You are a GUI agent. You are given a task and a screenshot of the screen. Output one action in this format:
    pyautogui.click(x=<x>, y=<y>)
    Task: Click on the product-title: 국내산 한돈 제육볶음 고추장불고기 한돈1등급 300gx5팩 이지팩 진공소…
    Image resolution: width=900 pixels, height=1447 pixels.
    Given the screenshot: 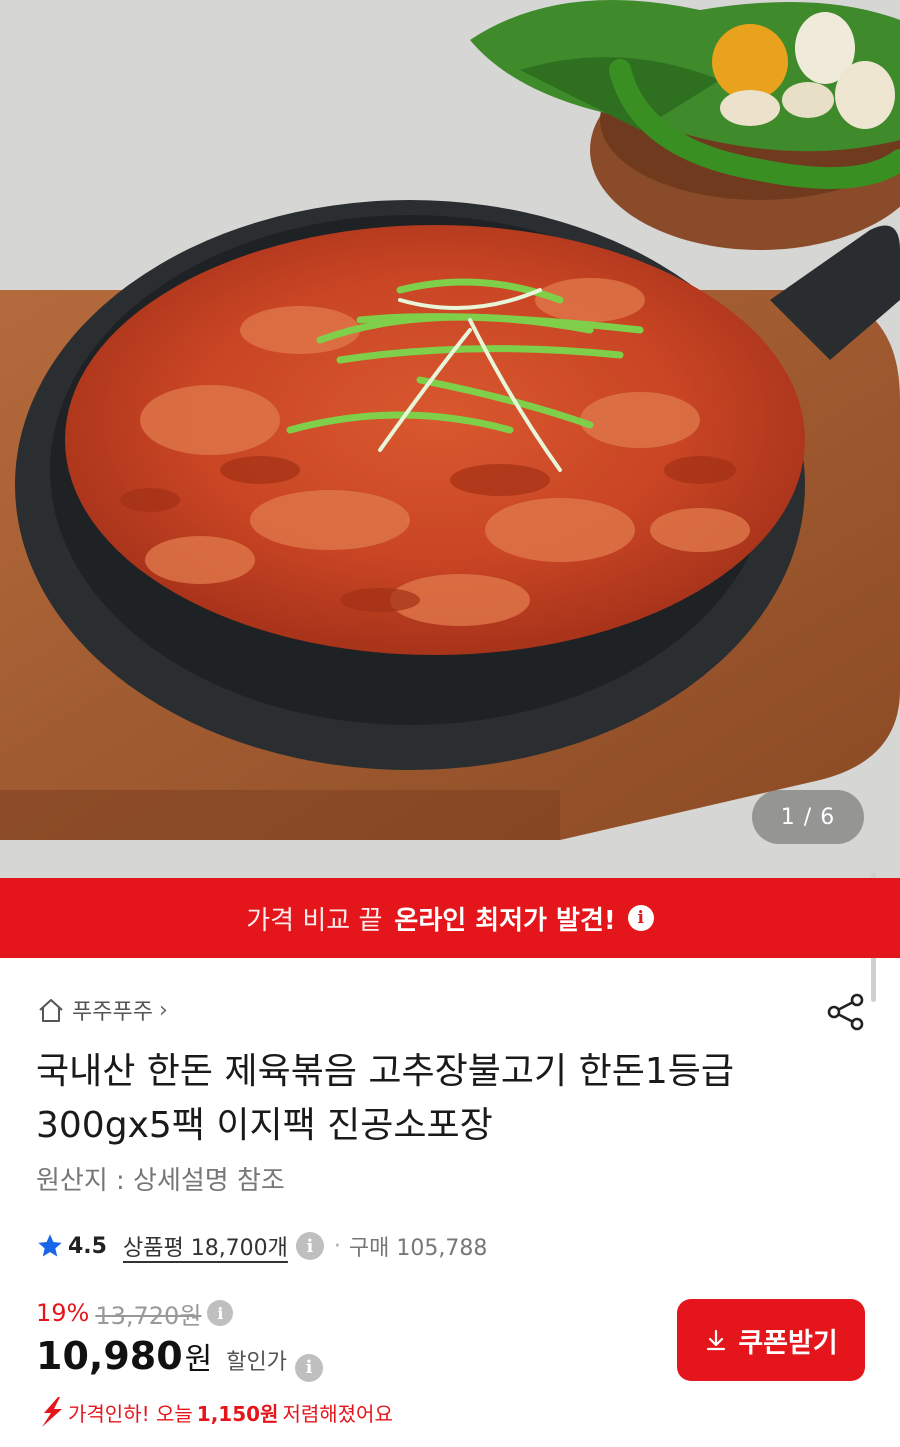 What is the action you would take?
    pyautogui.click(x=385, y=1098)
    